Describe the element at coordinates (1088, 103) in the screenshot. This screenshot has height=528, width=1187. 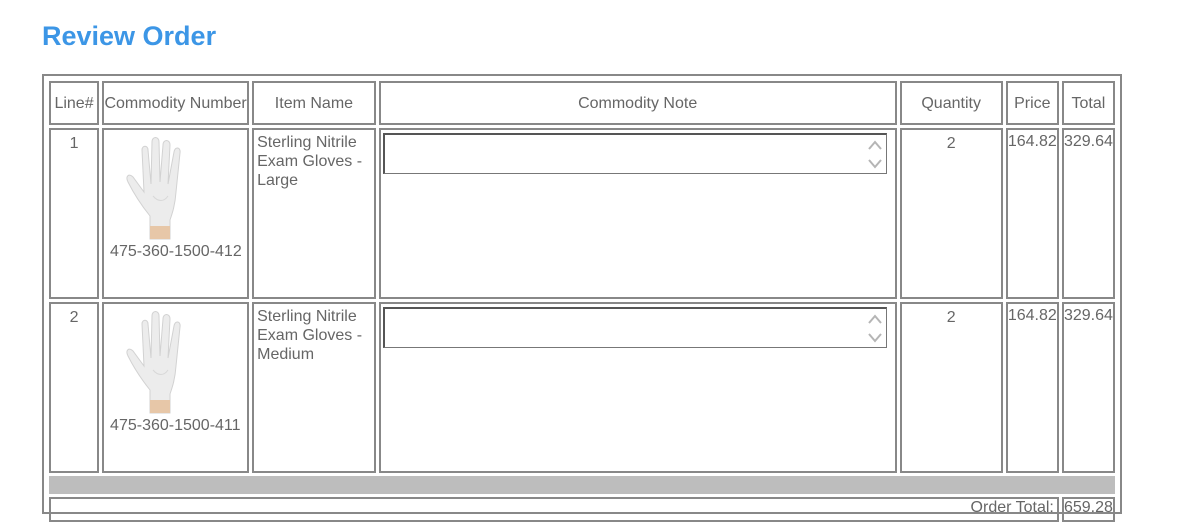
I see `header-total: Total` at that location.